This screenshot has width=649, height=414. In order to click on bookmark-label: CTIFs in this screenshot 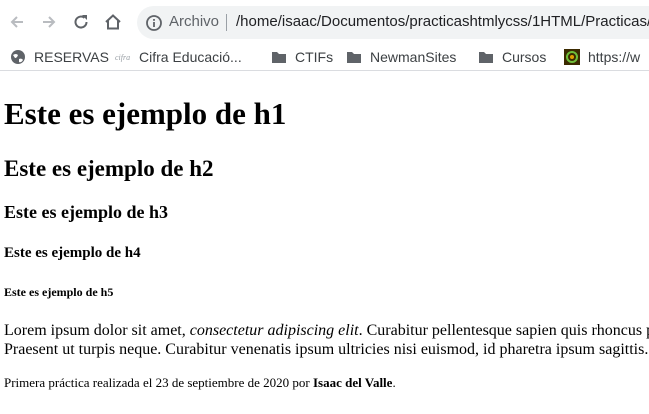, I will do `click(314, 57)`.